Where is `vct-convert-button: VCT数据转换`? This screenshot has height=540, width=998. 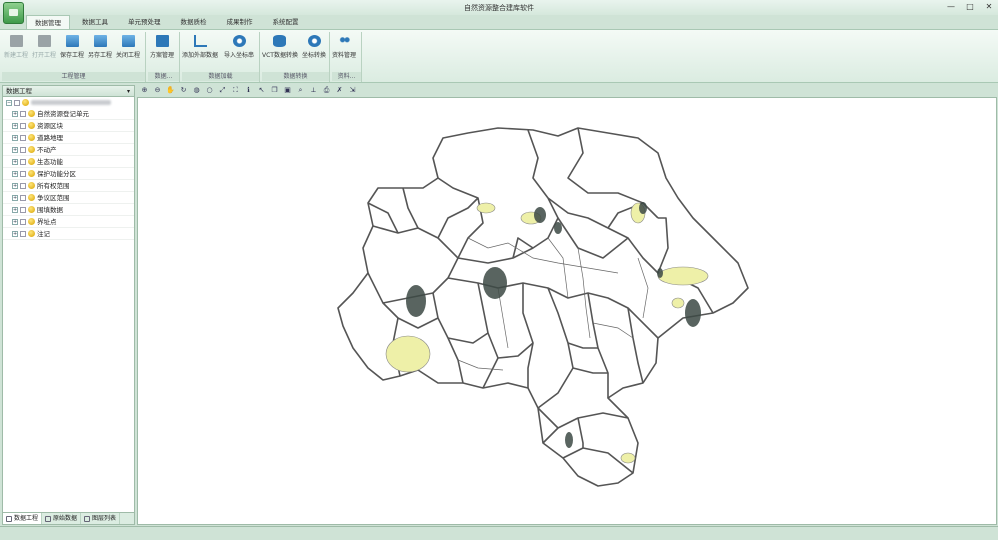 vct-convert-button: VCT数据转换 is located at coordinates (280, 47).